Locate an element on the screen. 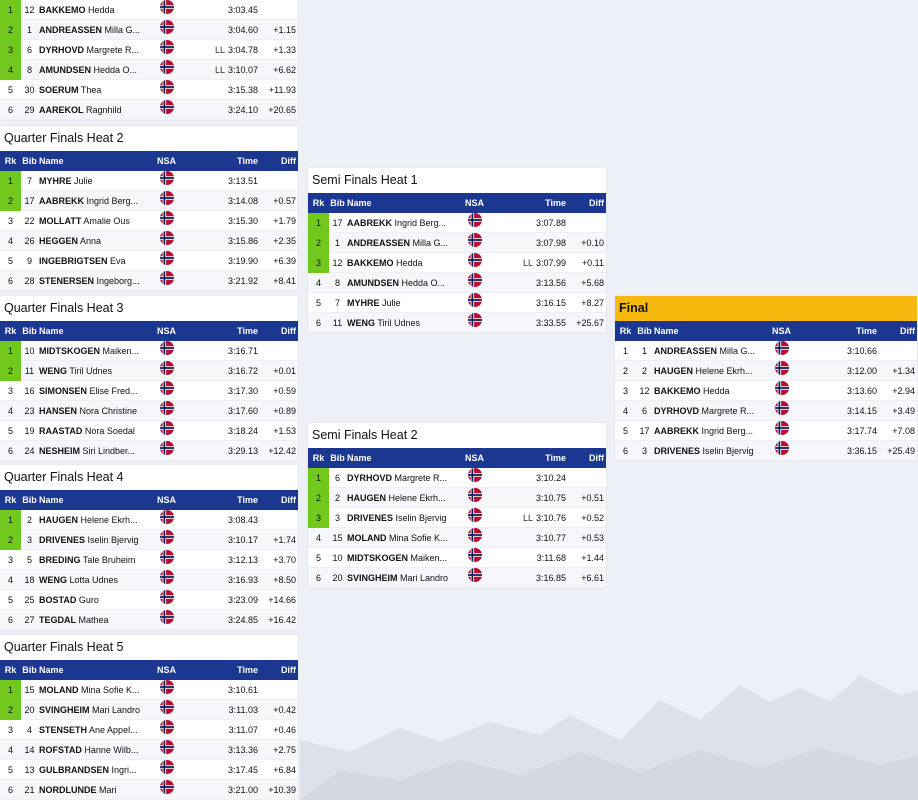 The image size is (918, 800). table-row: 1 7 MYHRE Julie 3:13.51 is located at coordinates (149, 181).